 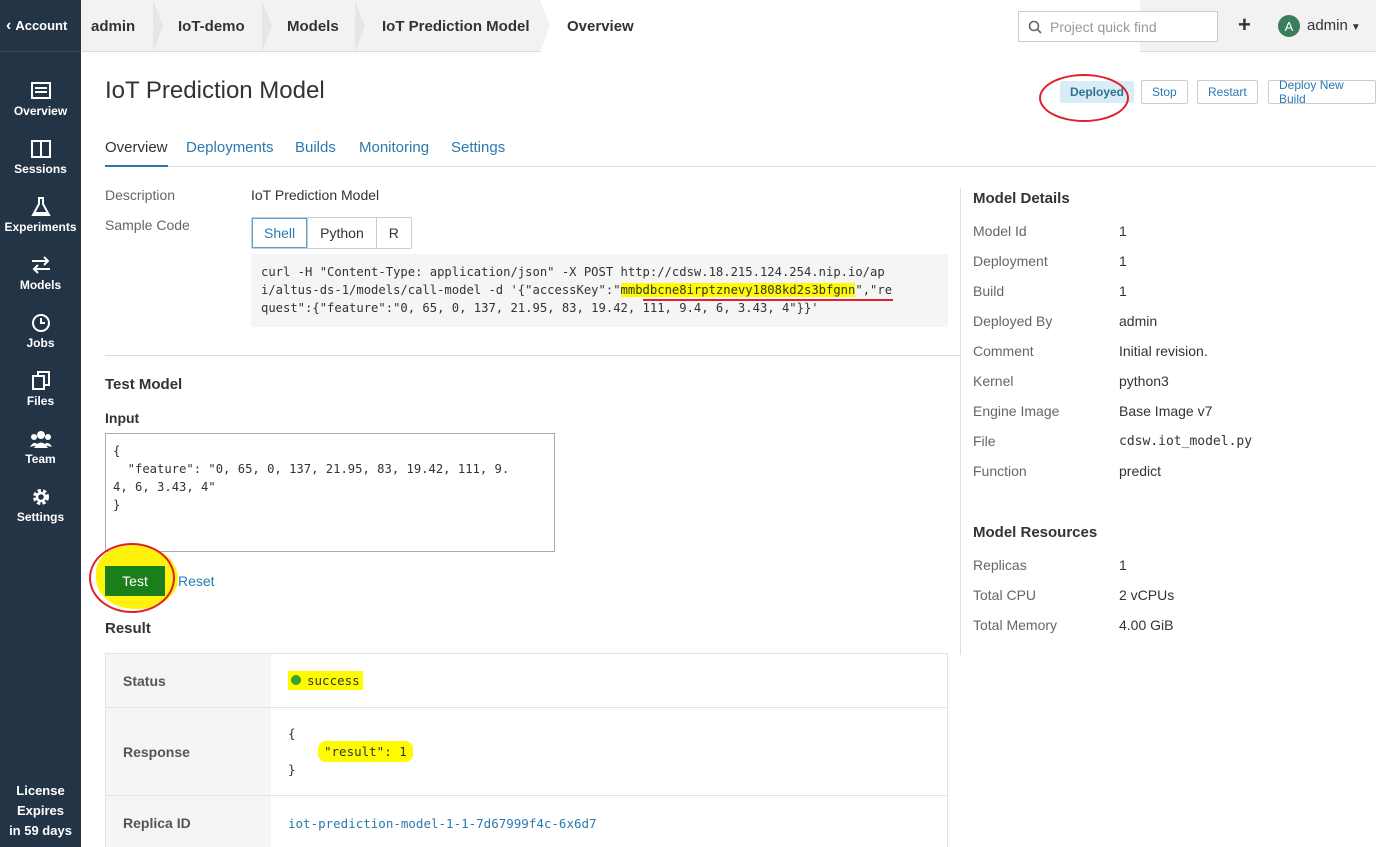 What do you see at coordinates (1010, 261) in the screenshot?
I see `detail-label: Deployment` at bounding box center [1010, 261].